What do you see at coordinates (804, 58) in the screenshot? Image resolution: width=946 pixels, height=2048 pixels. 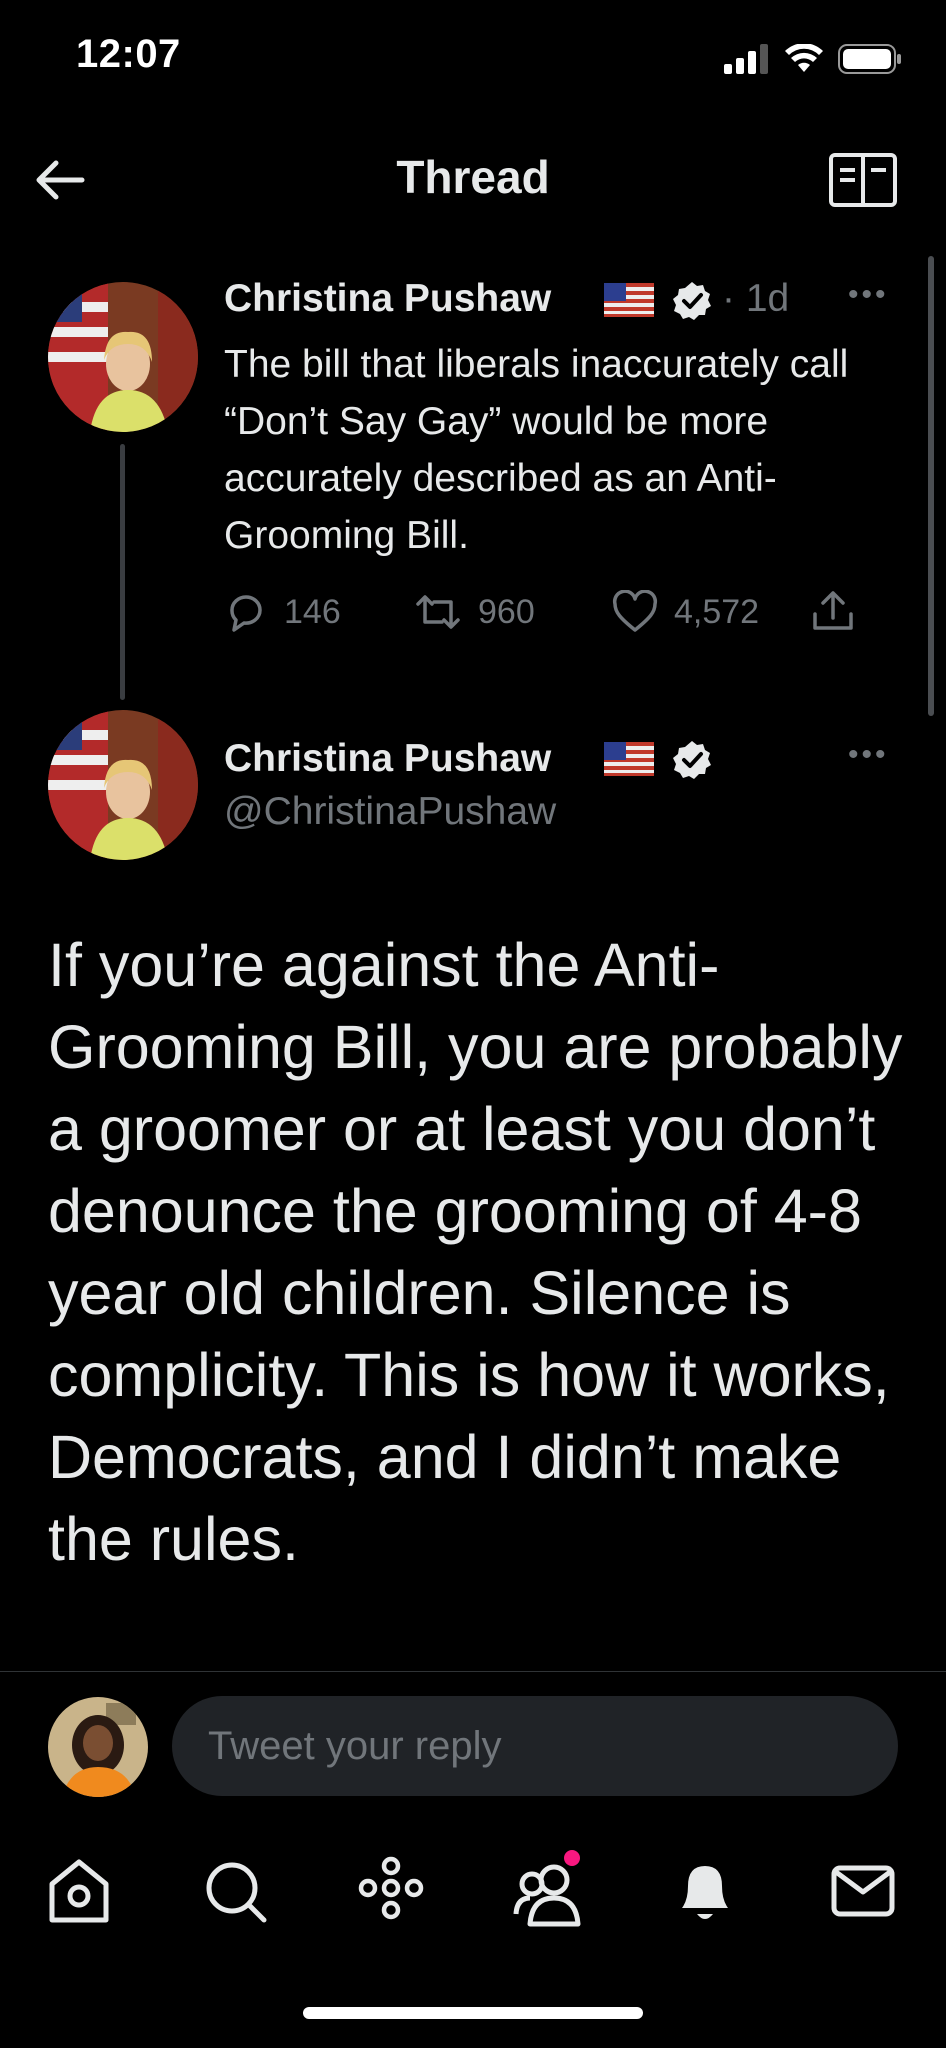 I see `wifi-icon` at bounding box center [804, 58].